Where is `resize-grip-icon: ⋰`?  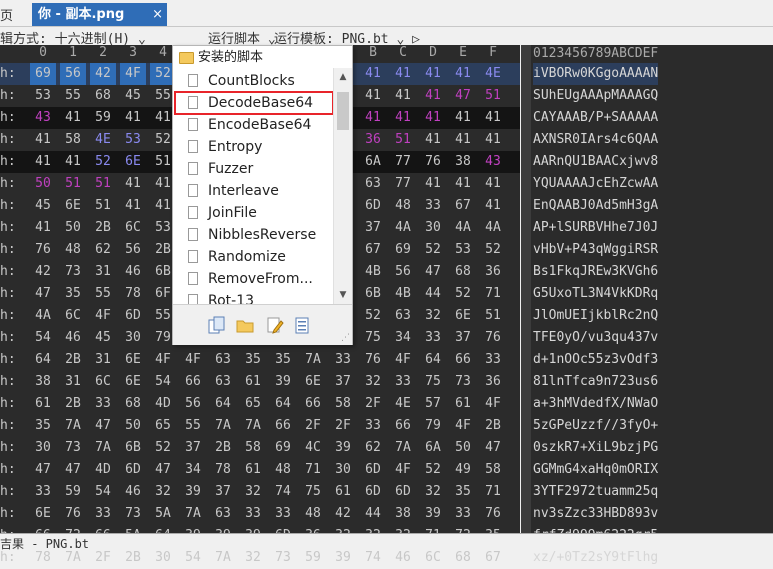 resize-grip-icon: ⋰ is located at coordinates (345, 338).